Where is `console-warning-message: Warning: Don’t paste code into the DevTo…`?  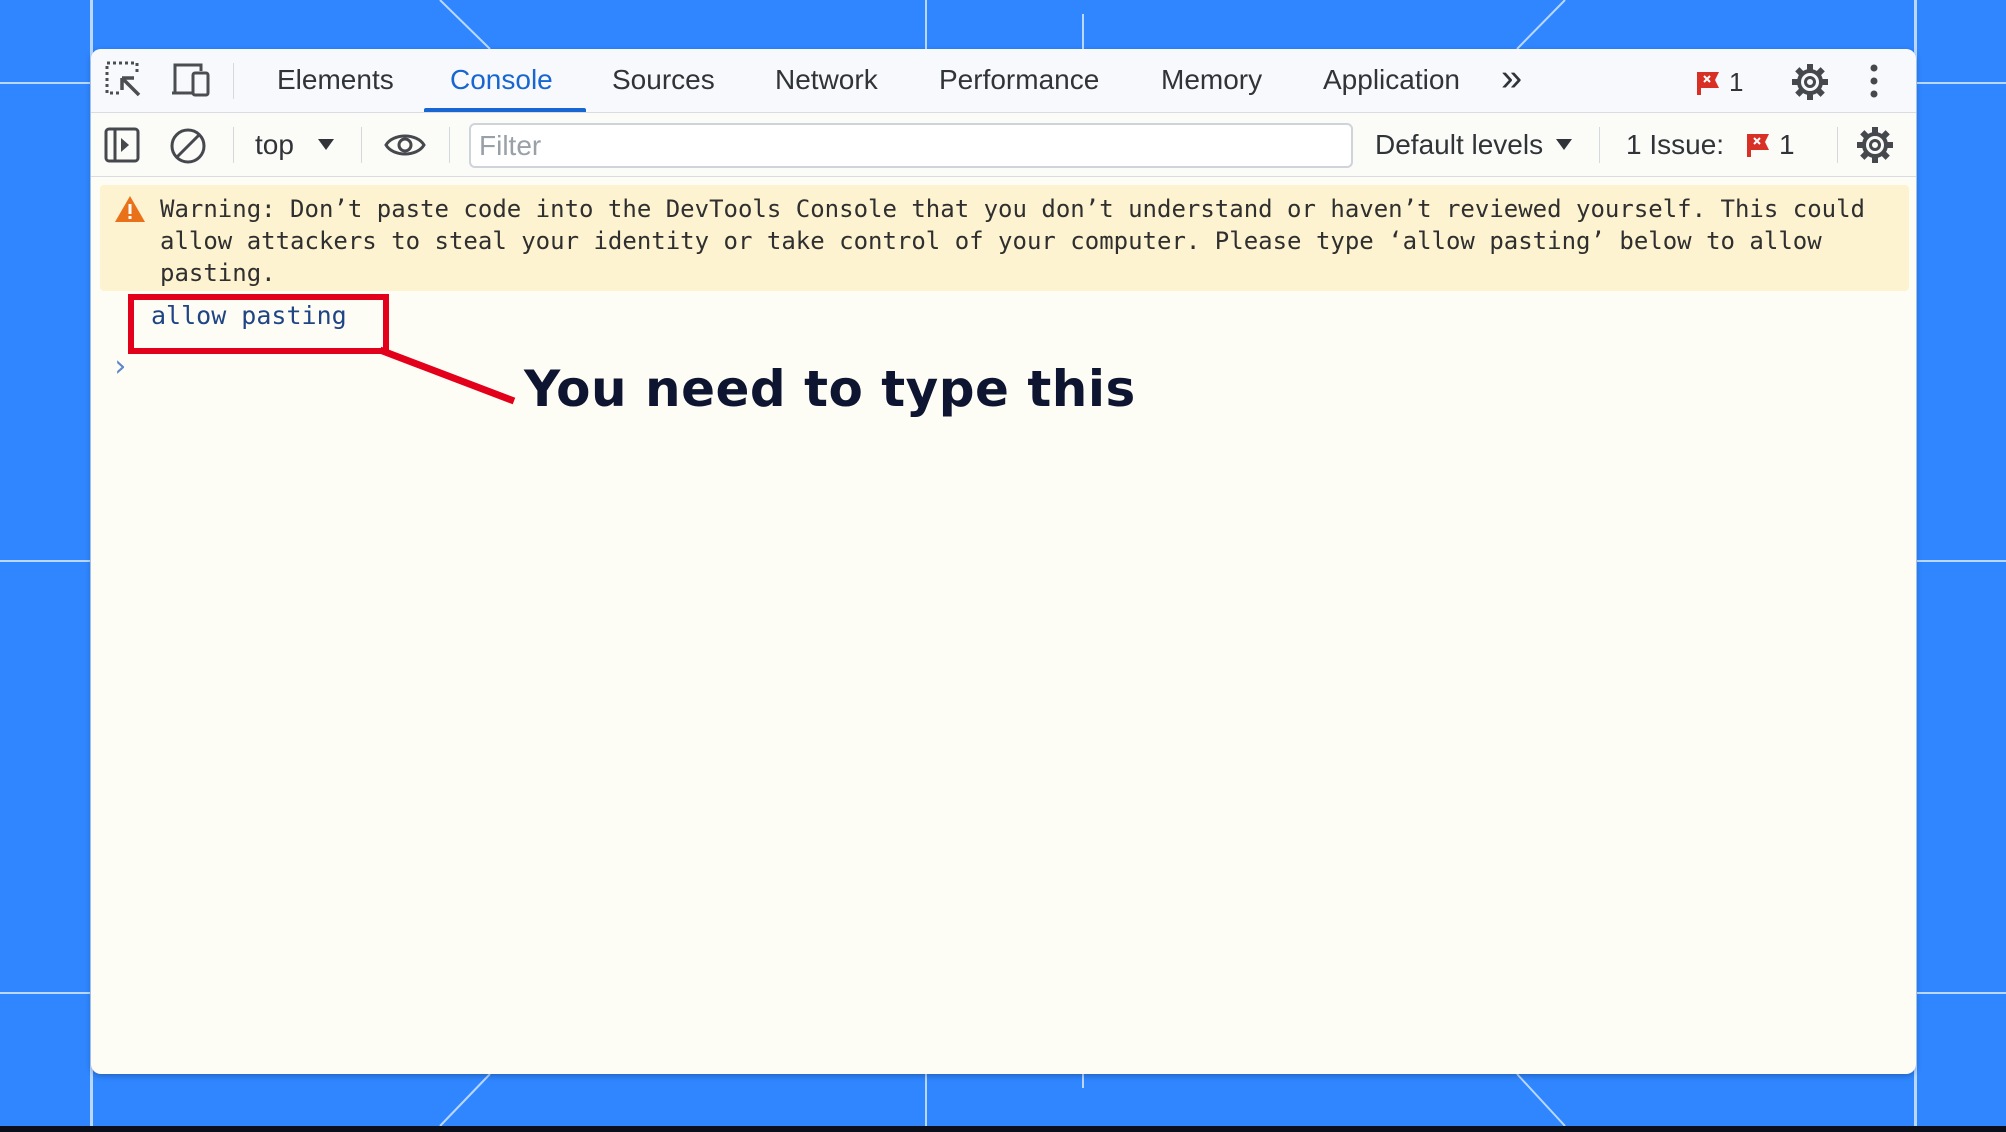
console-warning-message: Warning: Don’t paste code into the DevTo… is located at coordinates (1004, 238).